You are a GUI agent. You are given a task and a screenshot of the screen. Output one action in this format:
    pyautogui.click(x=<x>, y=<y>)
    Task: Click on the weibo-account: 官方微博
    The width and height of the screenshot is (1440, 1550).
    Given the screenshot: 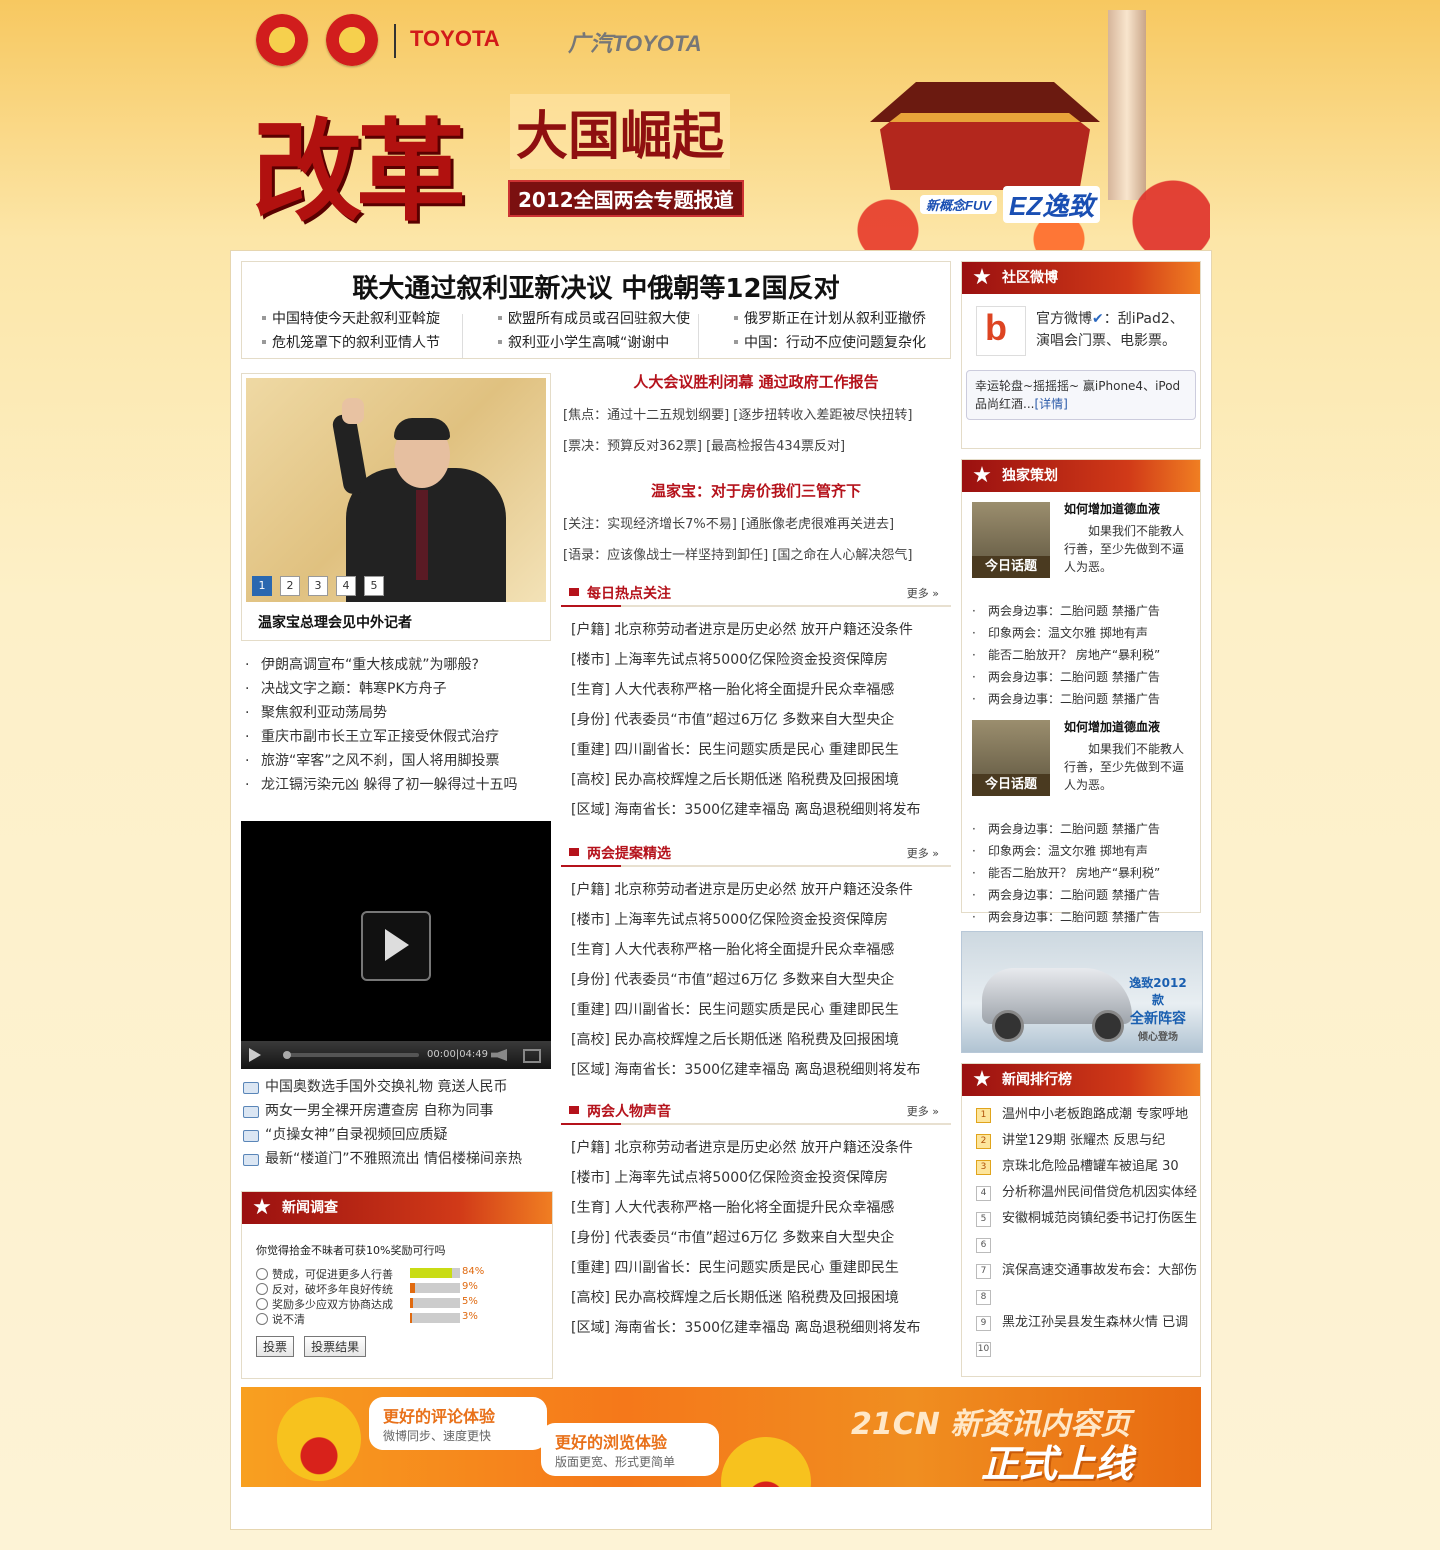 What is the action you would take?
    pyautogui.click(x=1064, y=319)
    